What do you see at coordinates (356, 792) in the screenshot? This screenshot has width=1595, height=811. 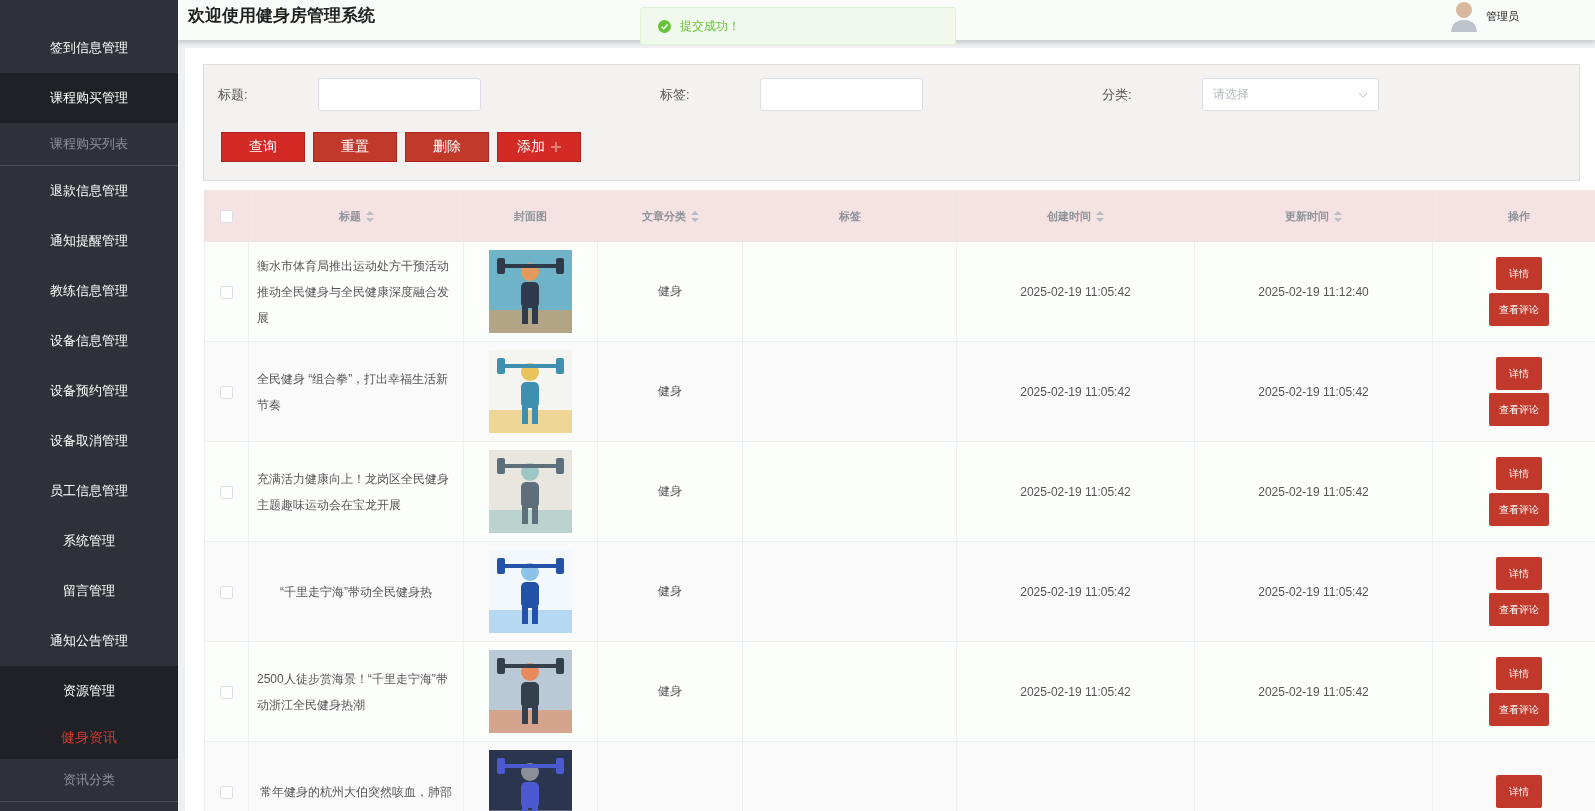 I see `table-cell-text: 常年健身的杭州大伯突然咳血，肺部` at bounding box center [356, 792].